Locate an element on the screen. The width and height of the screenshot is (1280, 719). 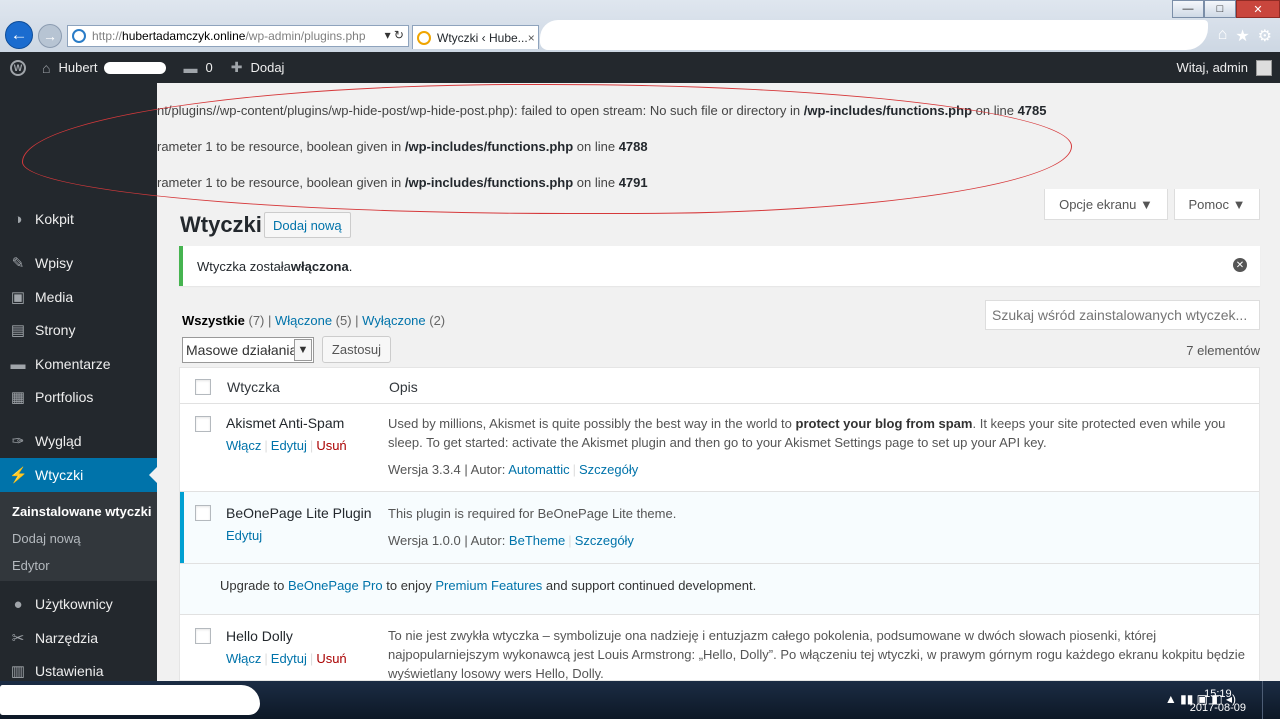
plugin-name: Hello Dolly is located at coordinates (259, 636).